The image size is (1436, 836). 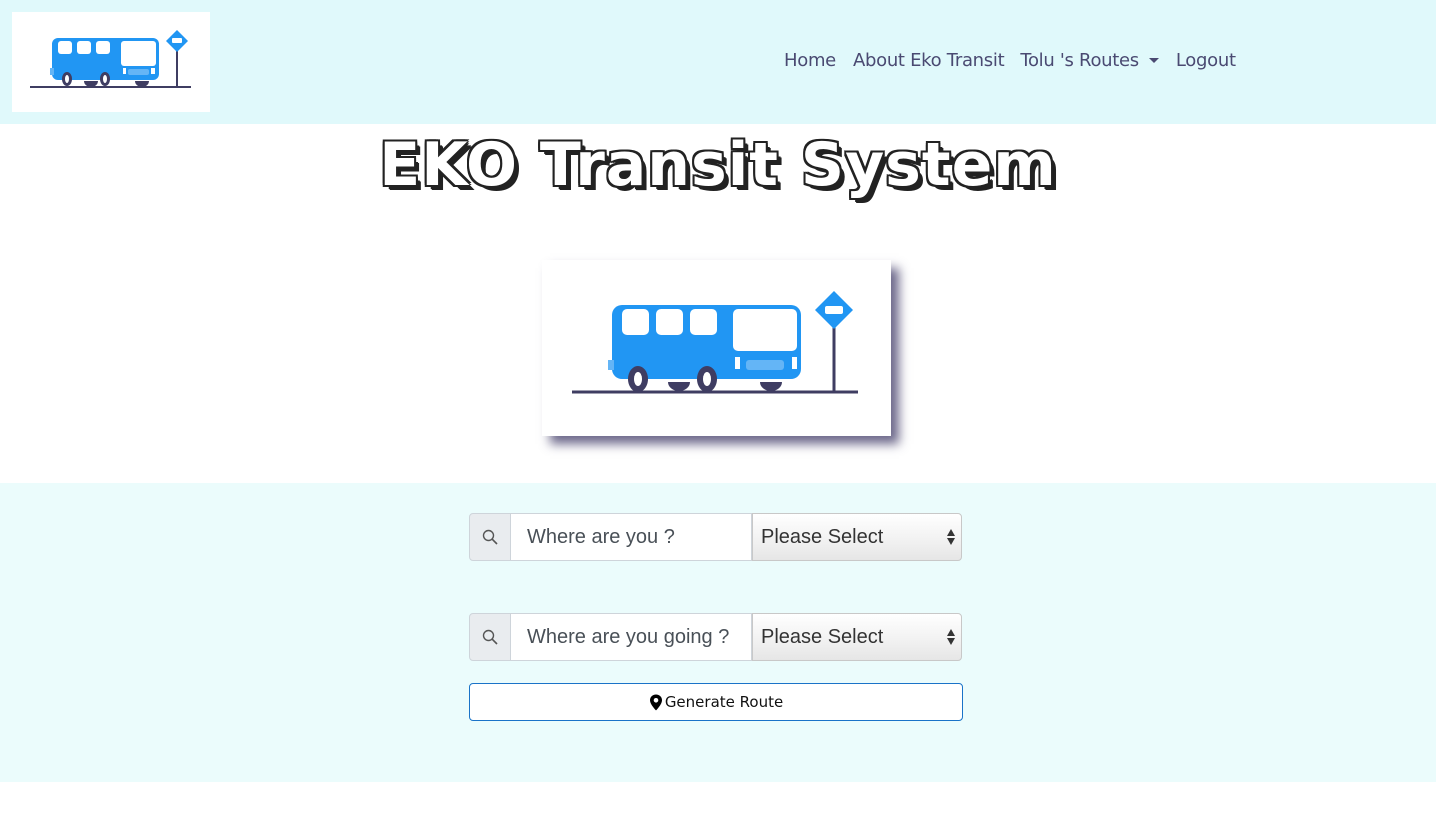 What do you see at coordinates (631, 537) in the screenshot?
I see `origin-input` at bounding box center [631, 537].